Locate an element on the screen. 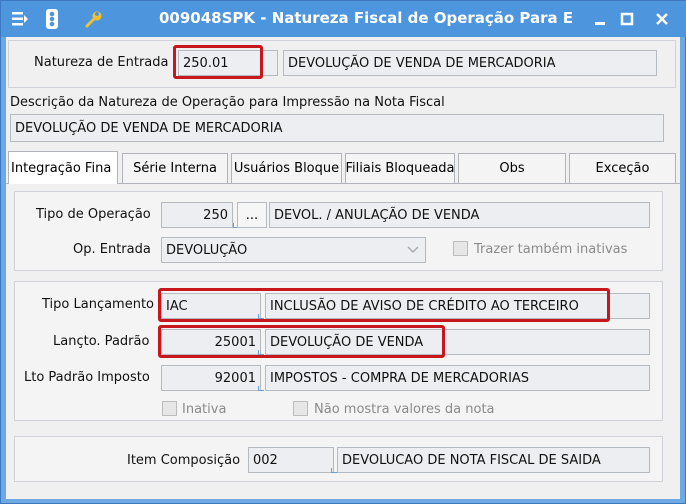 This screenshot has height=504, width=686. tipo-lancamento-label: Tipo Lançamento is located at coordinates (98, 304).